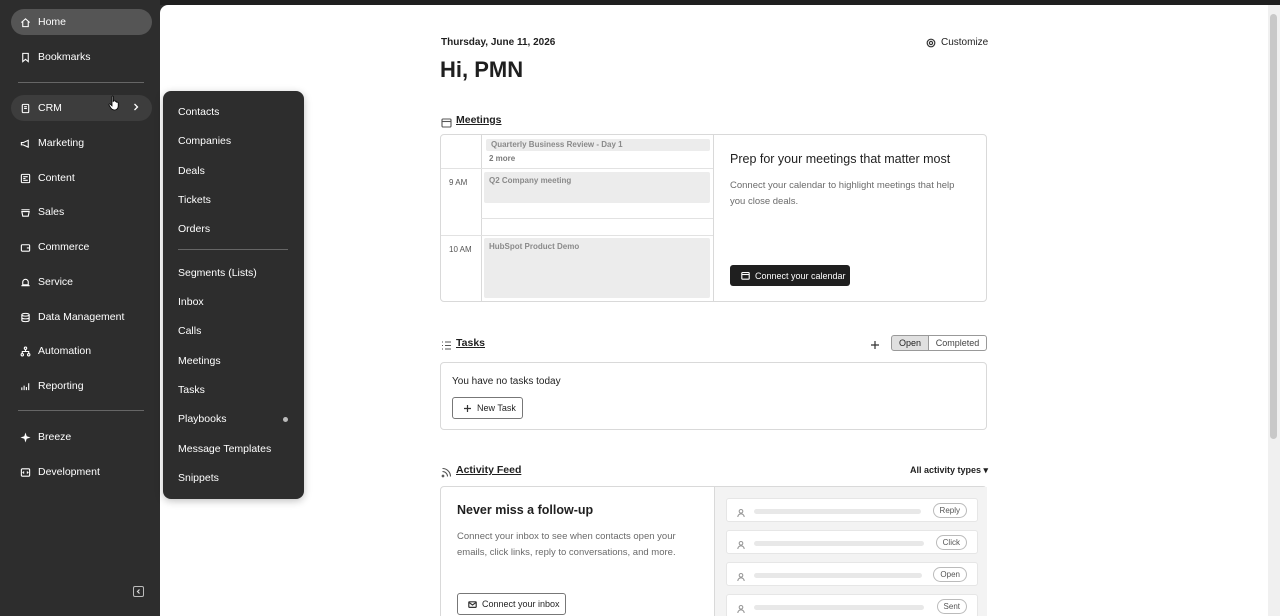 The height and width of the screenshot is (616, 1280). Describe the element at coordinates (498, 42) in the screenshot. I see `current-date: Thursday, June 11, 2026` at that location.